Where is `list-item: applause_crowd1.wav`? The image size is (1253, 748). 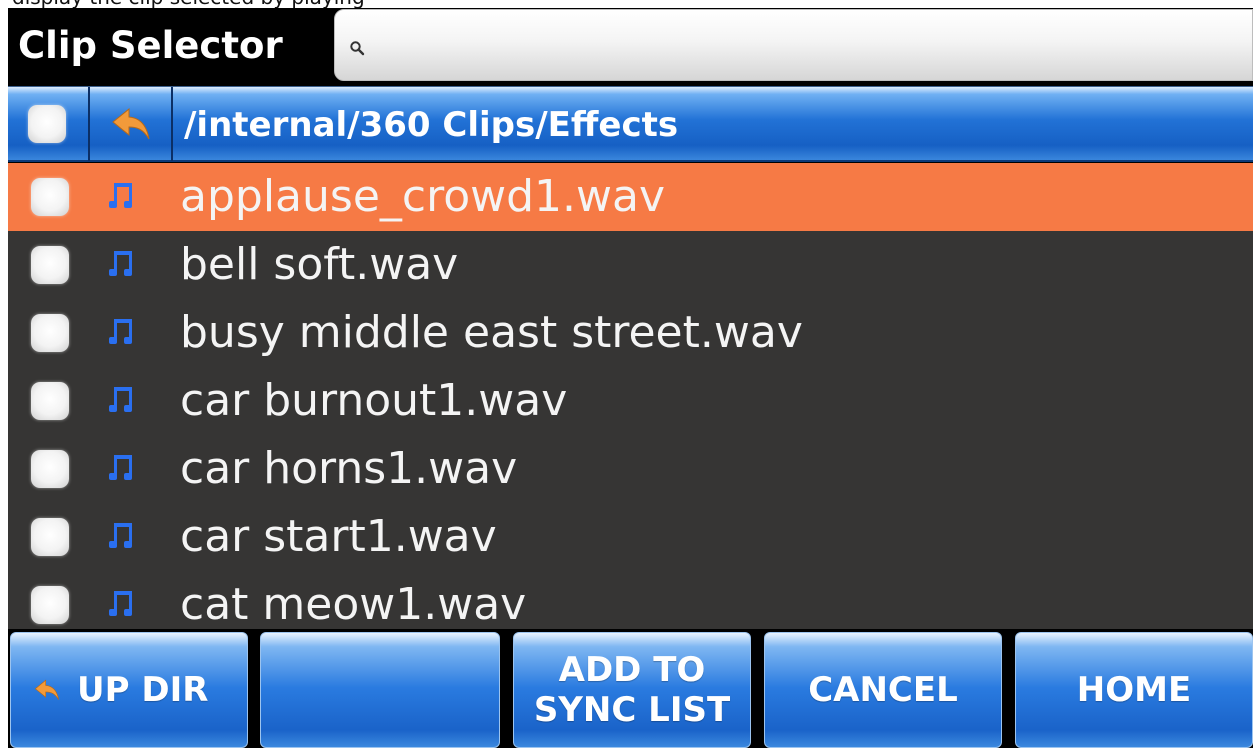 list-item: applause_crowd1.wav is located at coordinates (630, 197).